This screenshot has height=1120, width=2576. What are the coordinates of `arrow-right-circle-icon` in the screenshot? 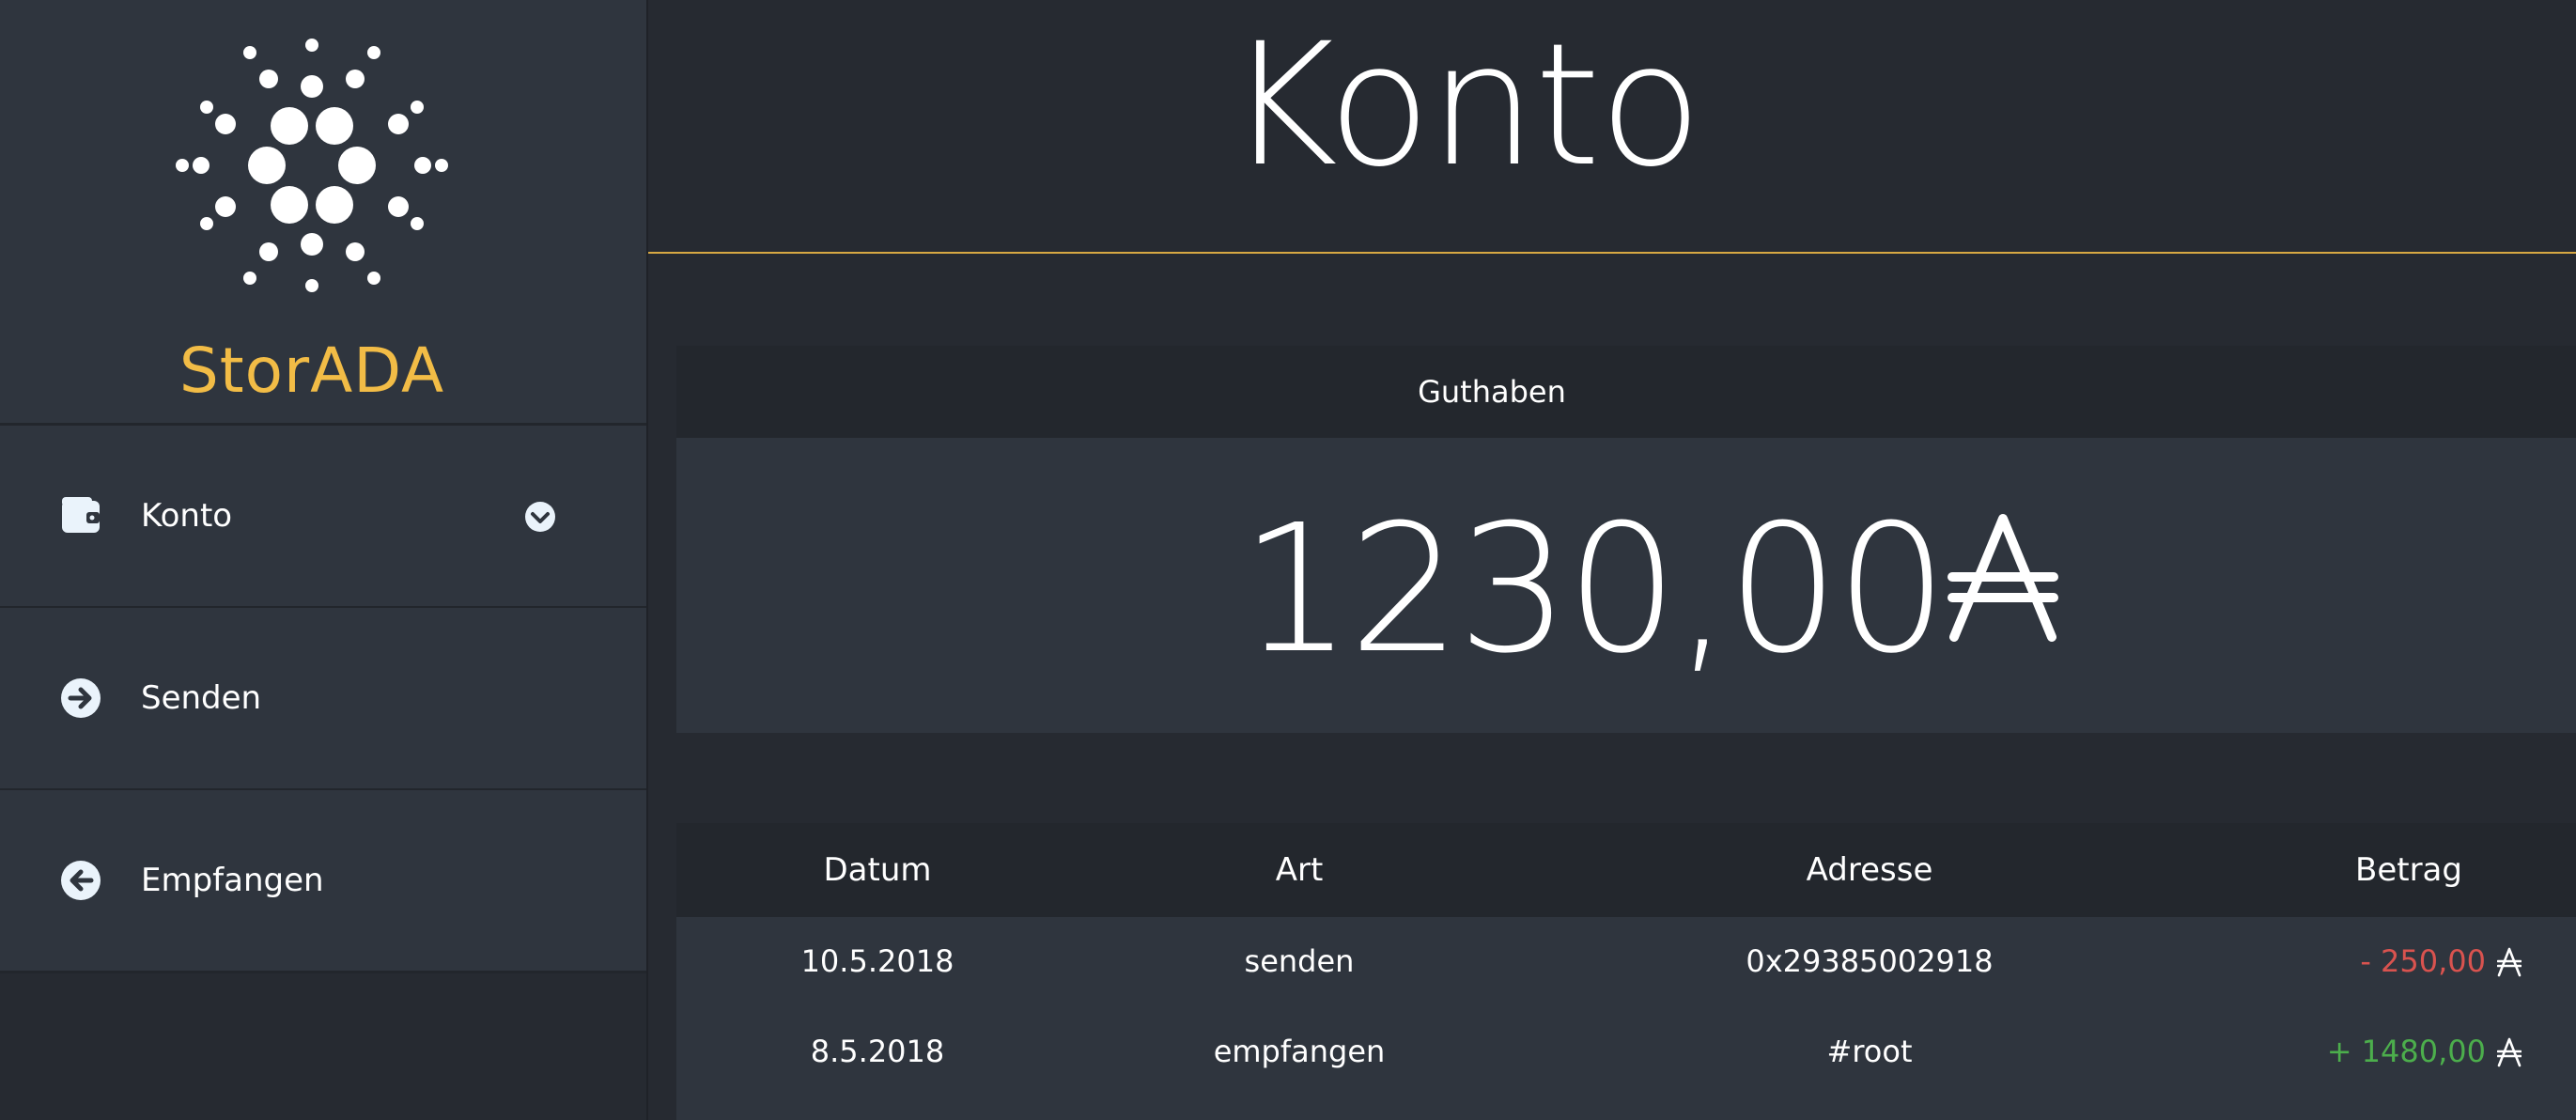 It's located at (81, 698).